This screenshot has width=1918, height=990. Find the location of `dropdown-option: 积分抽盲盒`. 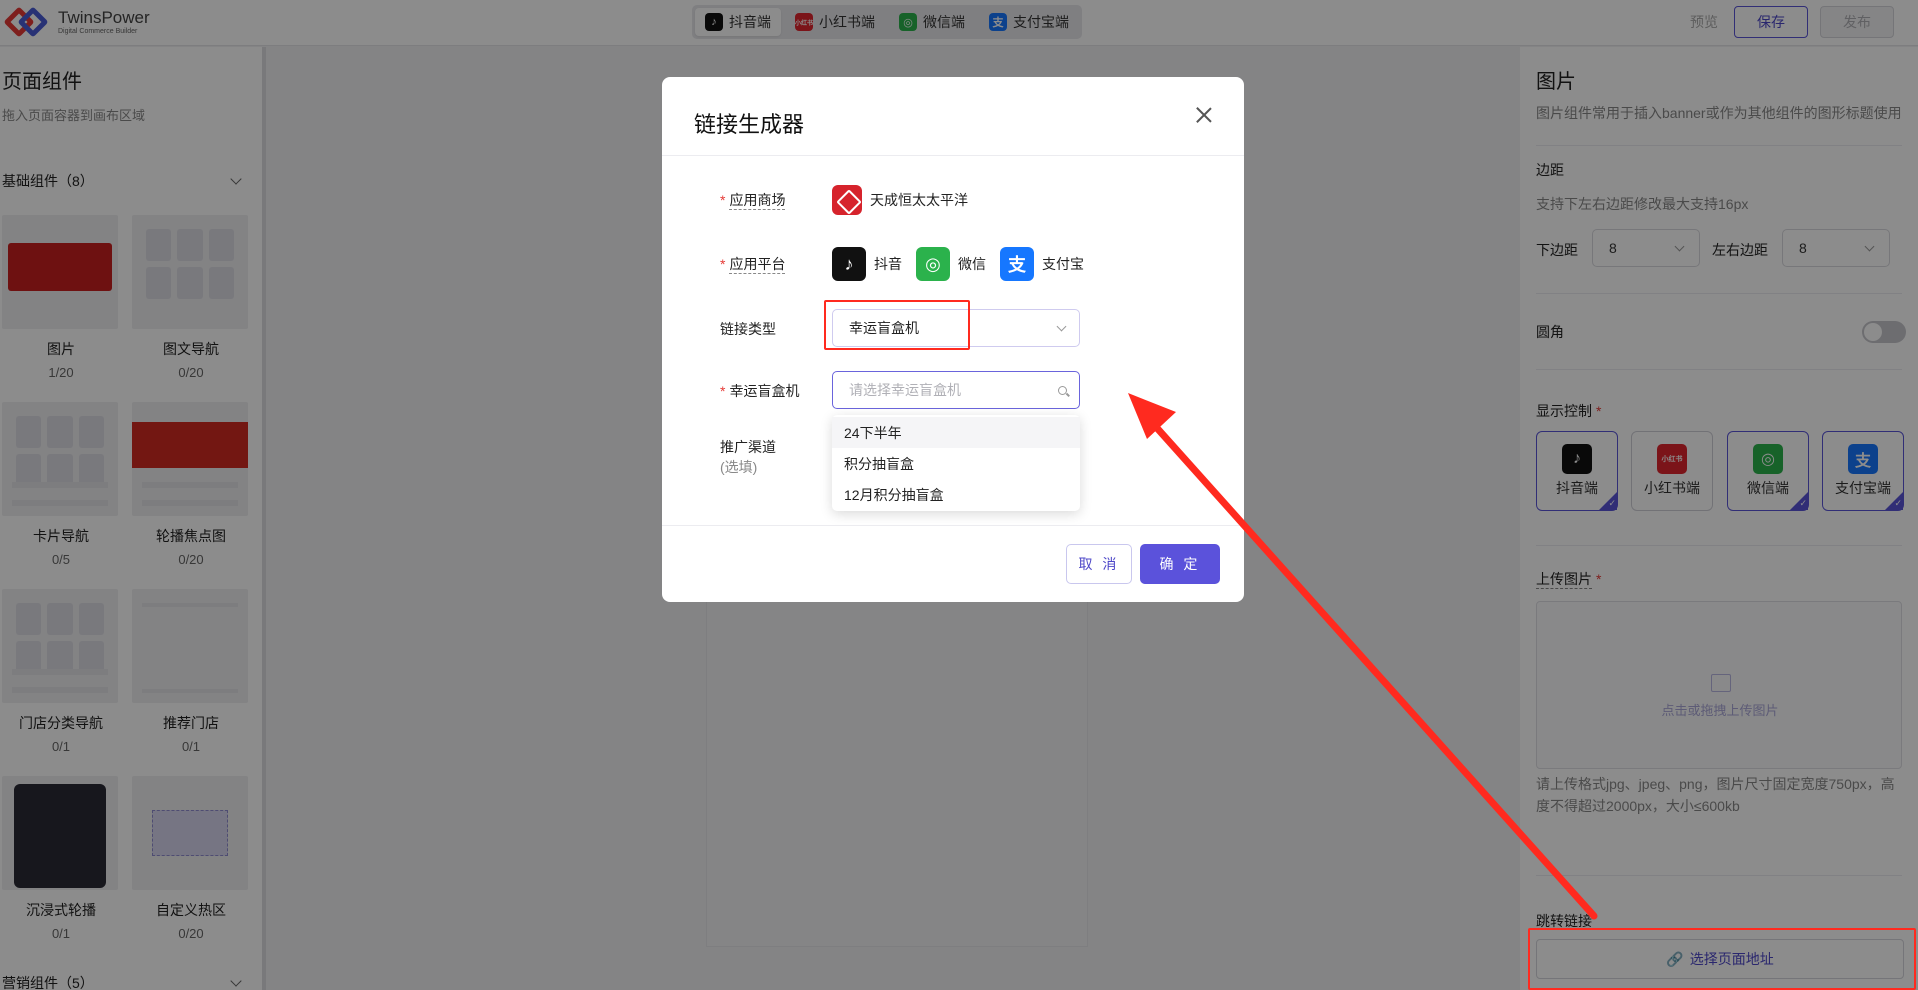

dropdown-option: 积分抽盲盒 is located at coordinates (956, 463).